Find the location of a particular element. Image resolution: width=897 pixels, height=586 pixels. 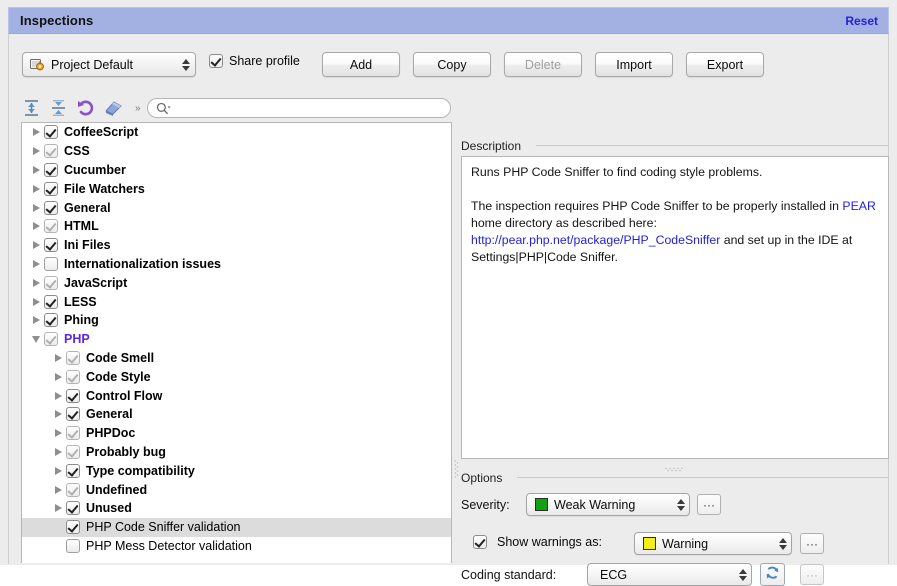

expand-all-icon is located at coordinates (32, 108).